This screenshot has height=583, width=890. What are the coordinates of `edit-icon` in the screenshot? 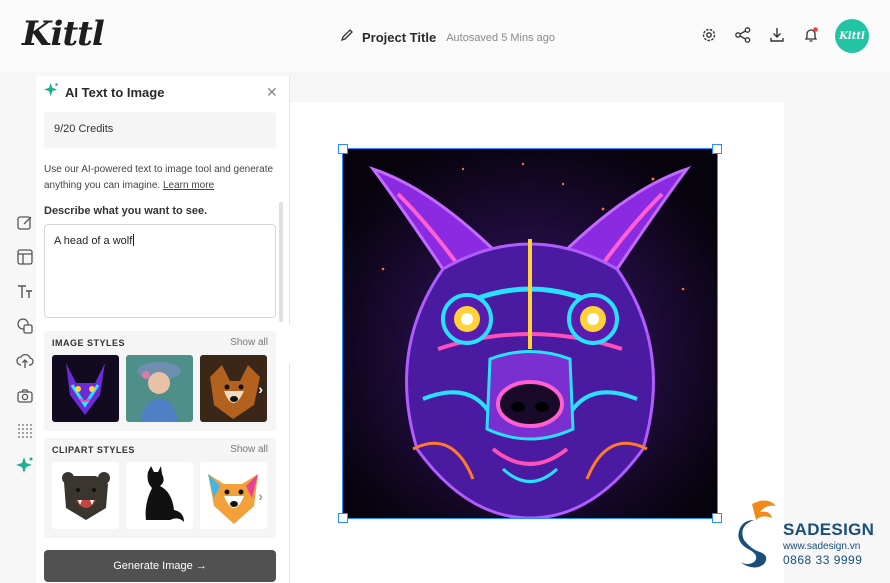 It's located at (25, 223).